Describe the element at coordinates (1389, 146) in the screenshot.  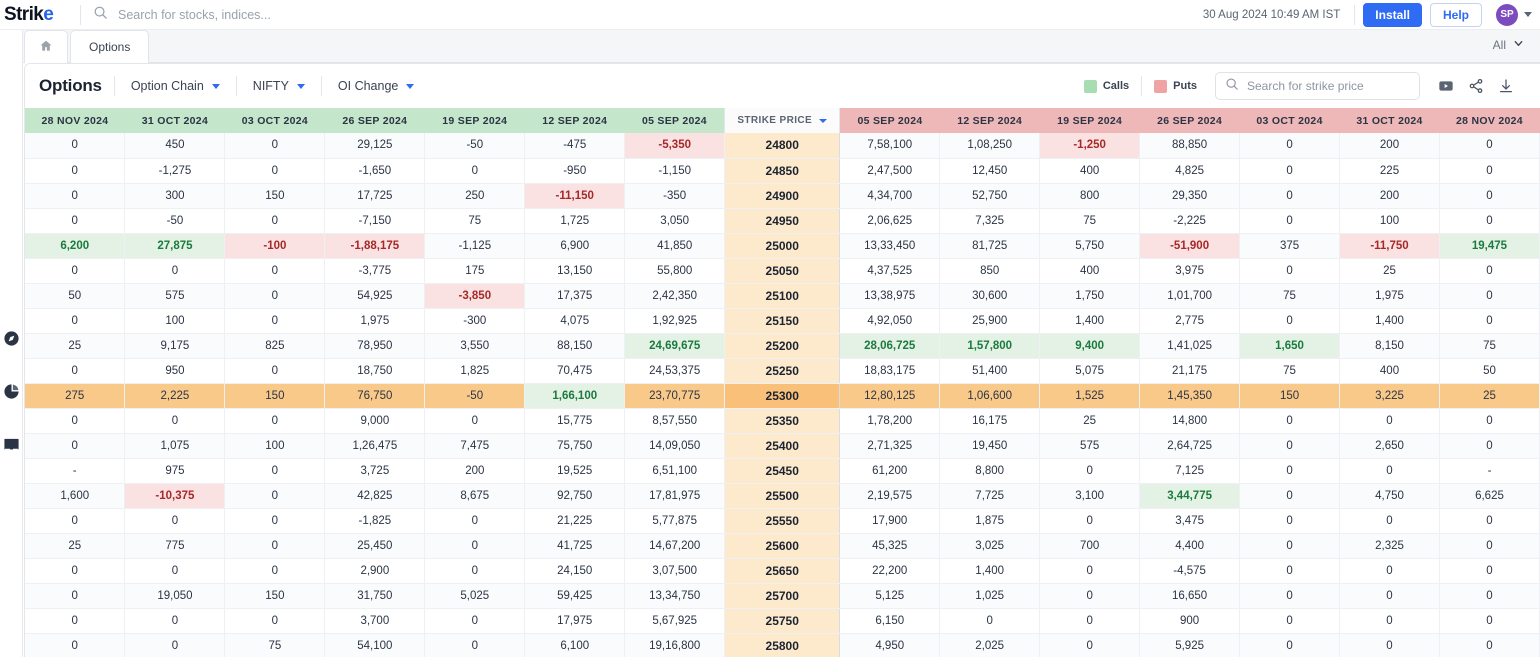
I see `put-oi-cell: 200` at that location.